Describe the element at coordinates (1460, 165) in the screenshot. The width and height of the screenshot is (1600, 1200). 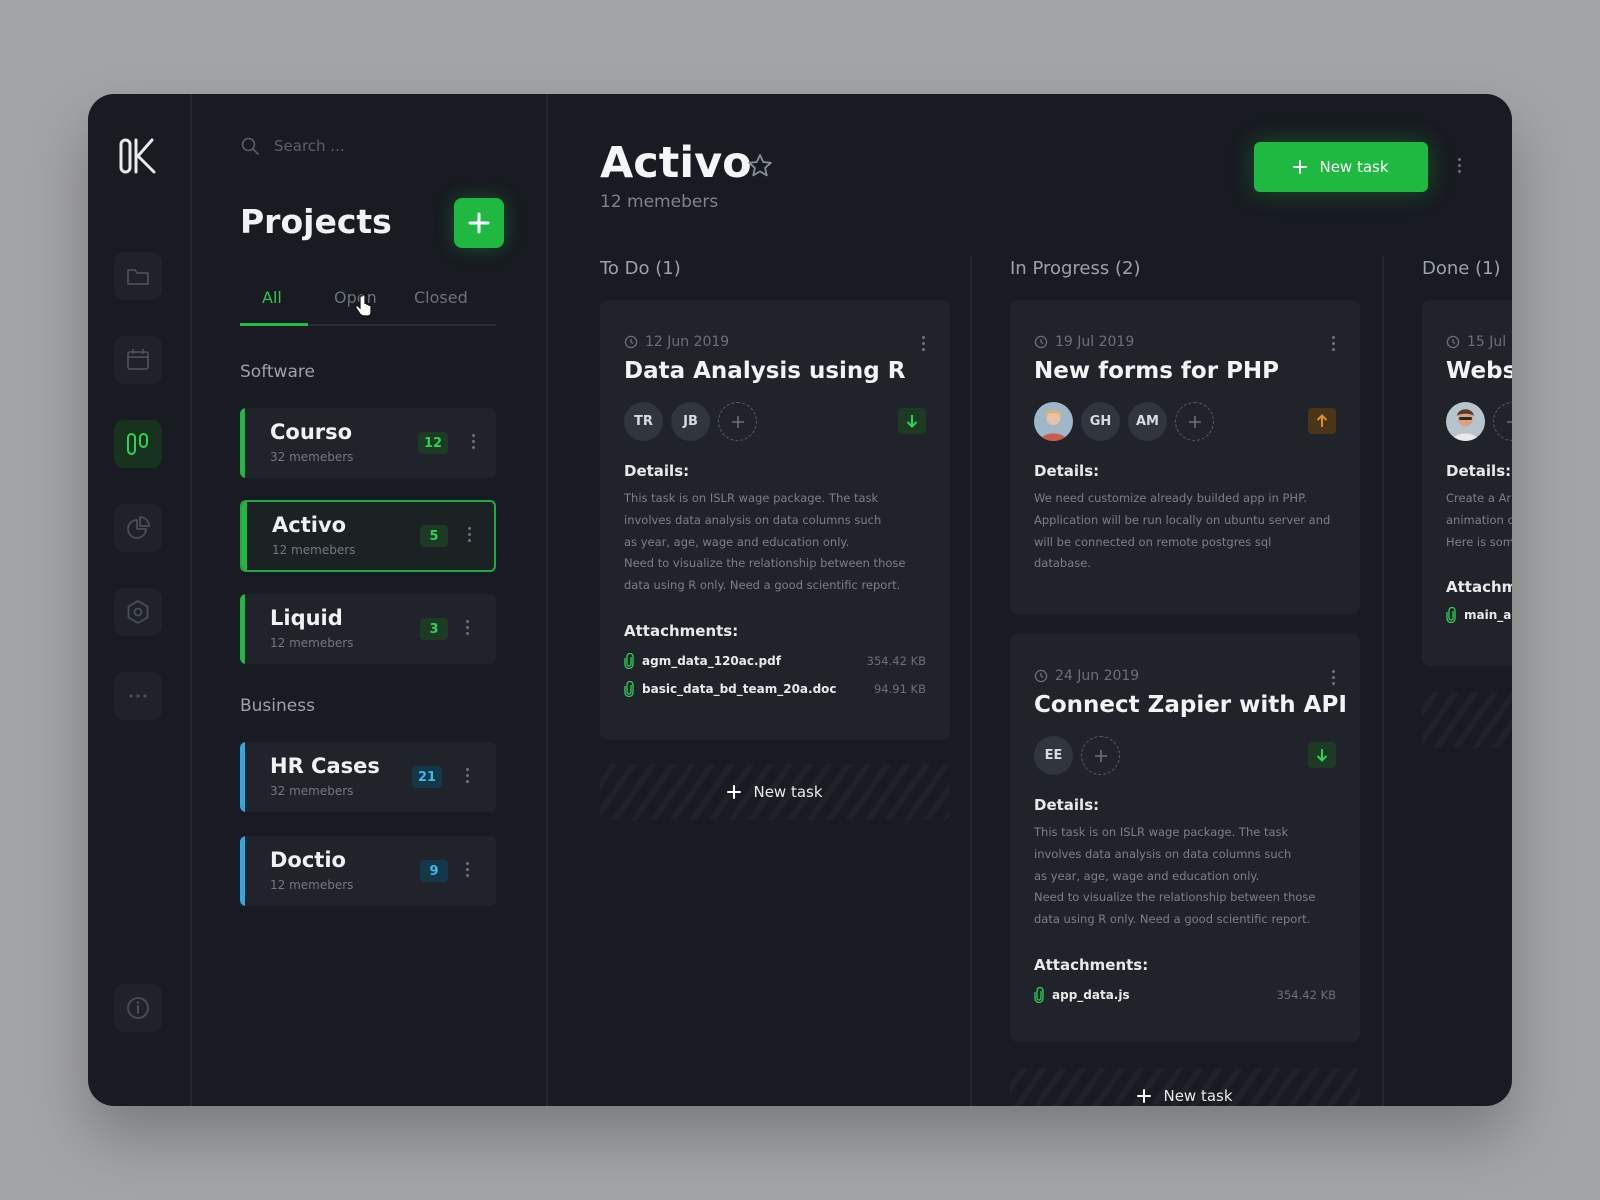
I see `board-kebab-menu-icon` at that location.